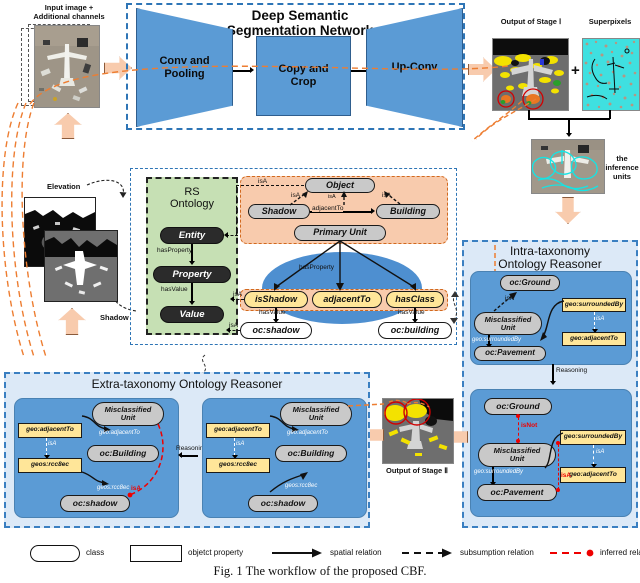  Describe the element at coordinates (566, 475) in the screenshot. I see `intra-bottom-inferred-isa-label: isA` at that location.